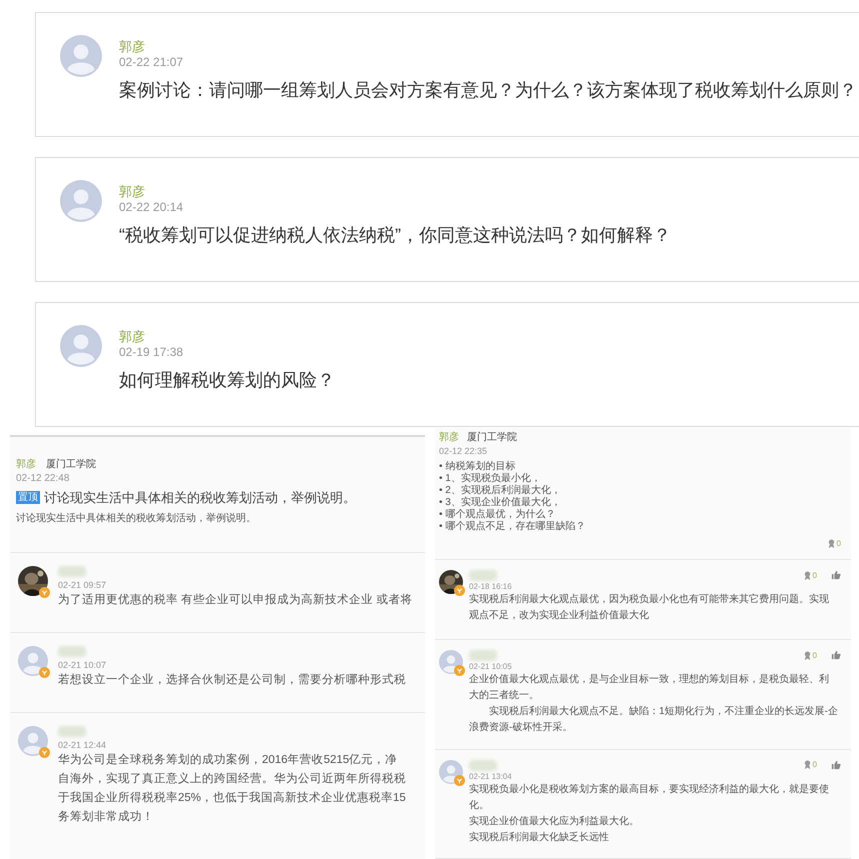 The height and width of the screenshot is (859, 859). What do you see at coordinates (491, 586) in the screenshot?
I see `comment-time: 02-18 16:16` at bounding box center [491, 586].